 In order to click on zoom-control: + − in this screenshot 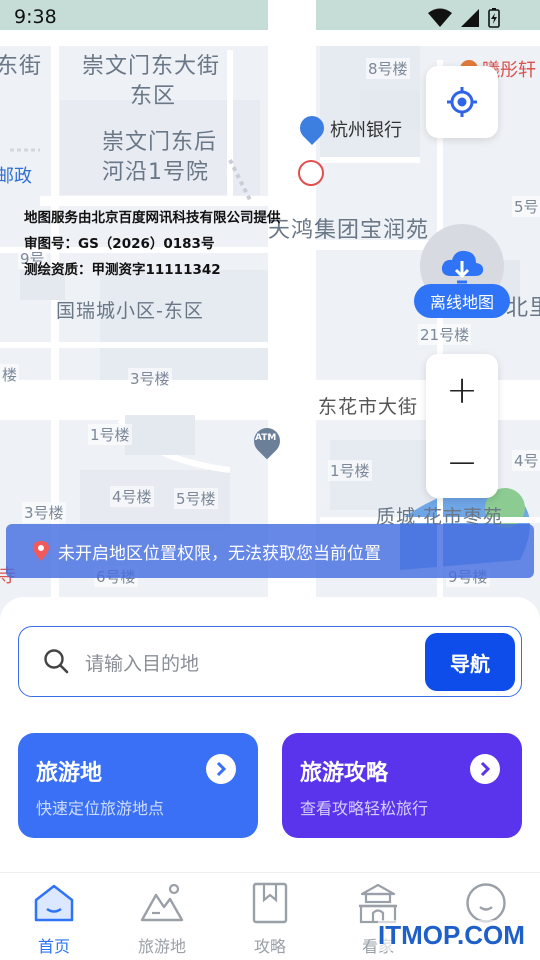, I will do `click(462, 426)`.